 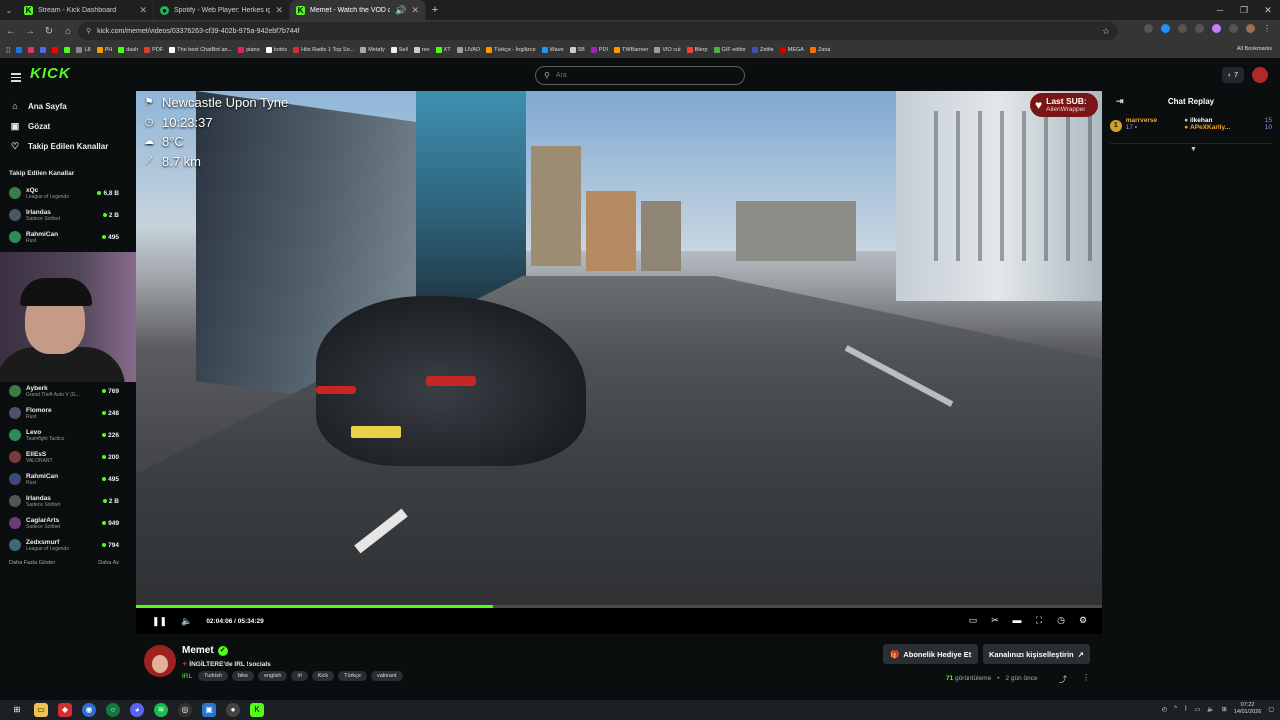 I want to click on gifter-name: marrverse, so click(x=1141, y=120).